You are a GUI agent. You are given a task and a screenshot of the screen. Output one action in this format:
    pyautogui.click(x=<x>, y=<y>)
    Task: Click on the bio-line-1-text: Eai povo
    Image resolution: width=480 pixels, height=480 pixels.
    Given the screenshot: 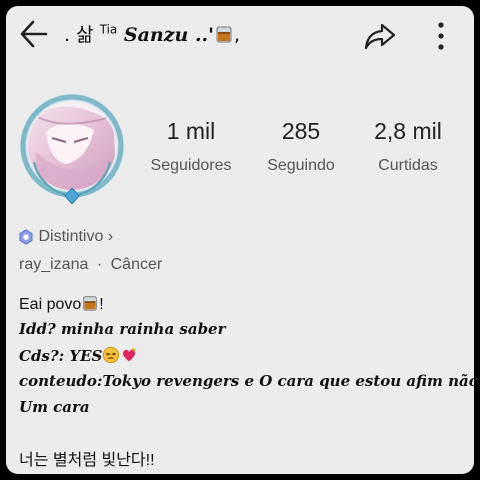 What is the action you would take?
    pyautogui.click(x=50, y=304)
    